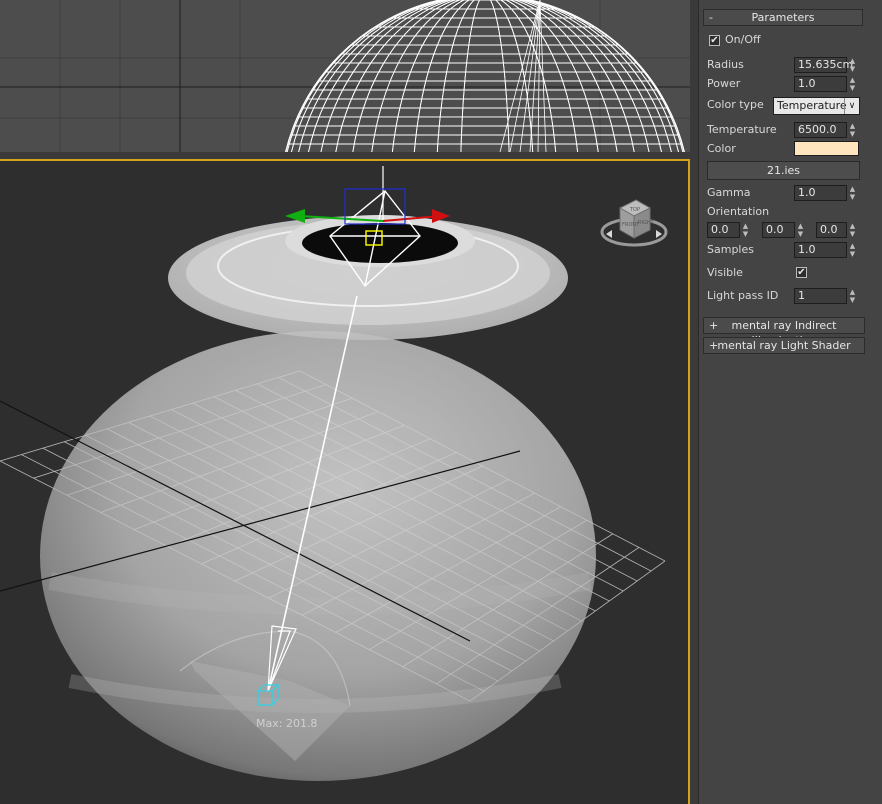 Image resolution: width=882 pixels, height=804 pixels. I want to click on parameters-rollout-header: - Parameters, so click(783, 17).